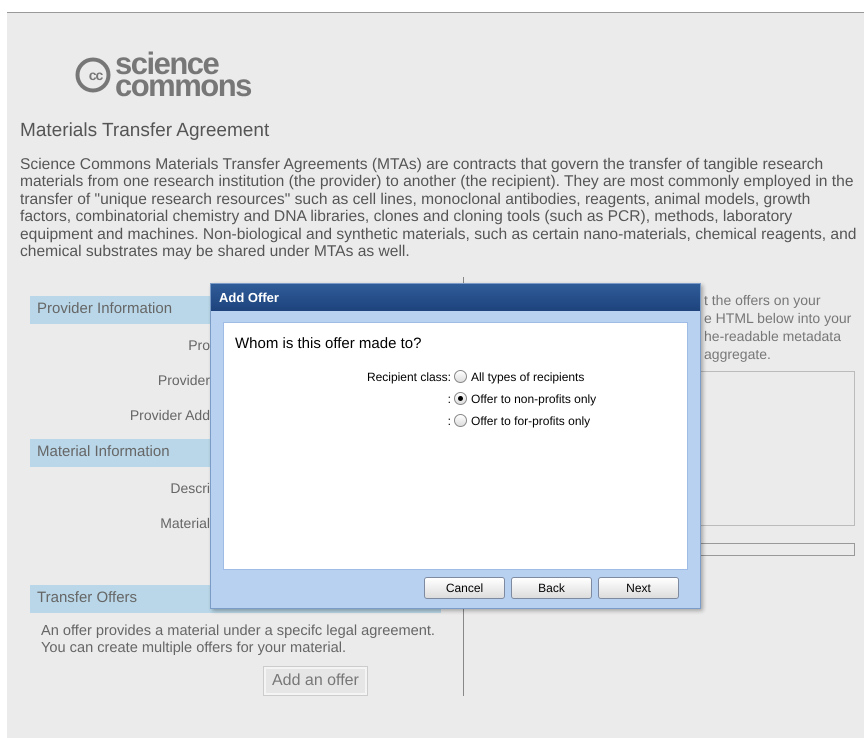 The height and width of the screenshot is (738, 864). What do you see at coordinates (170, 415) in the screenshot?
I see `field-label: Provider Add` at bounding box center [170, 415].